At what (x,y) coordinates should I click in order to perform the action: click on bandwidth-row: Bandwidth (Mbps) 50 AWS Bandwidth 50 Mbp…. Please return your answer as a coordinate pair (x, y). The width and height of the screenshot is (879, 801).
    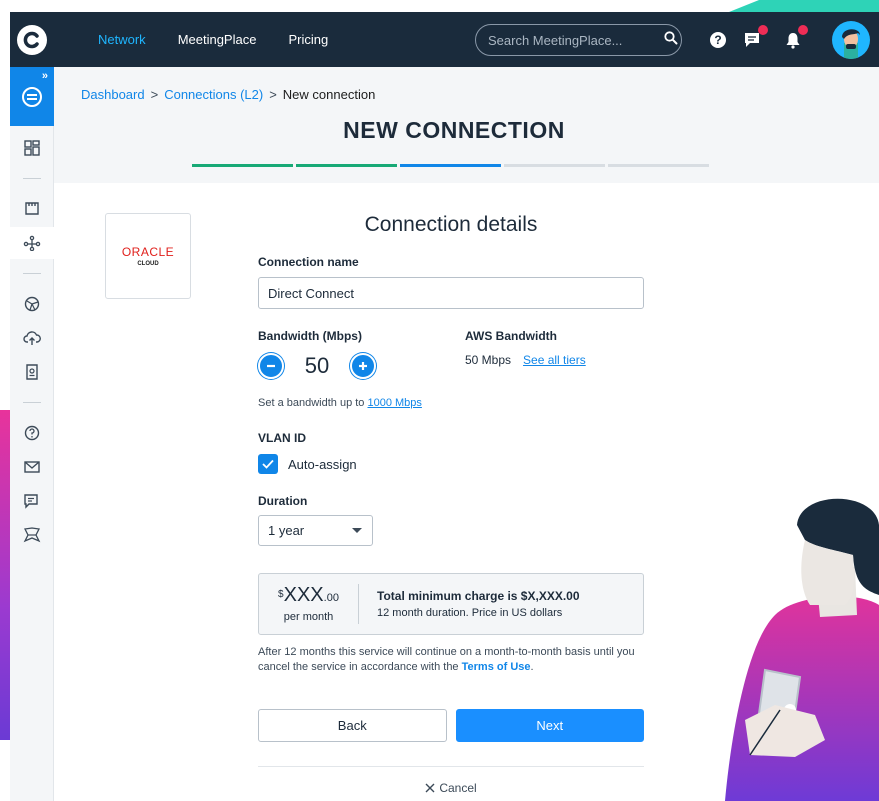
    Looking at the image, I should click on (451, 359).